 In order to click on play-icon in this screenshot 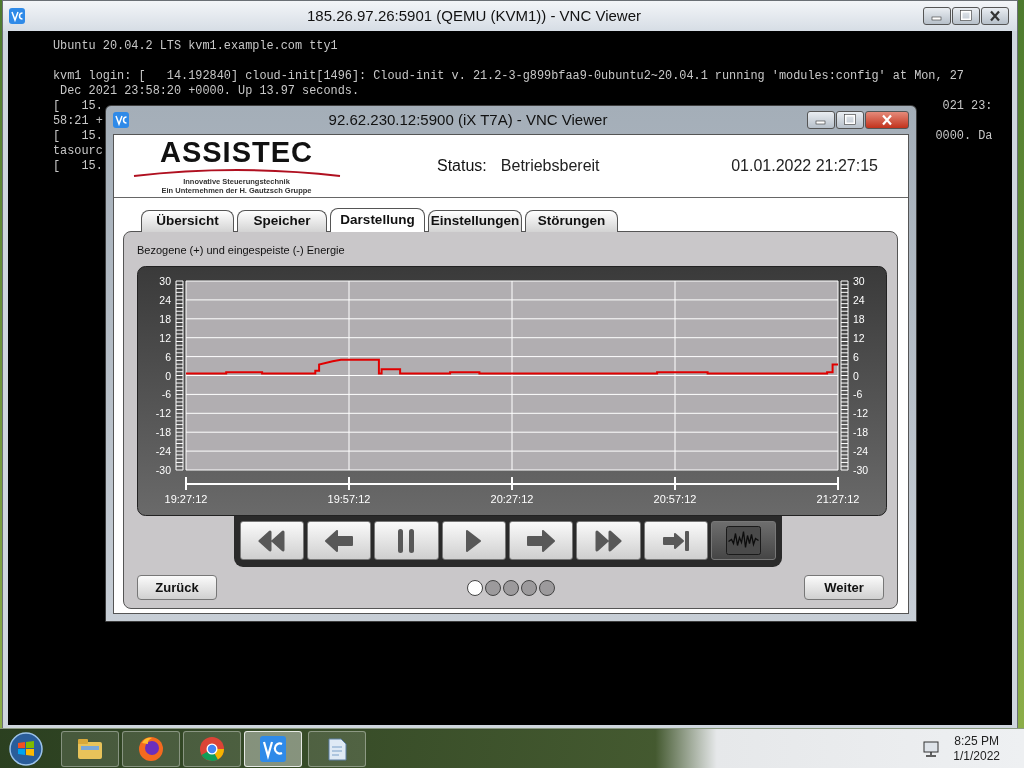, I will do `click(474, 540)`.